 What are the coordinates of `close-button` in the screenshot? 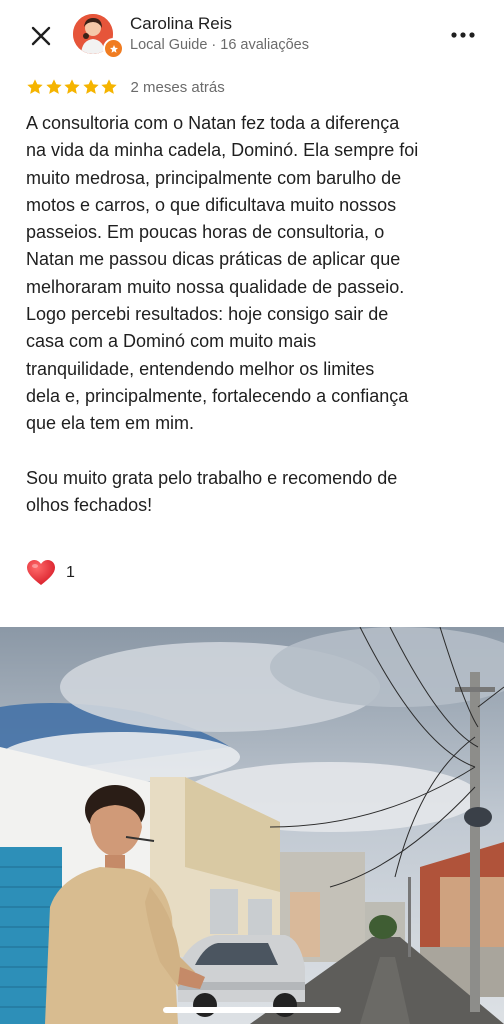 It's located at (41, 36).